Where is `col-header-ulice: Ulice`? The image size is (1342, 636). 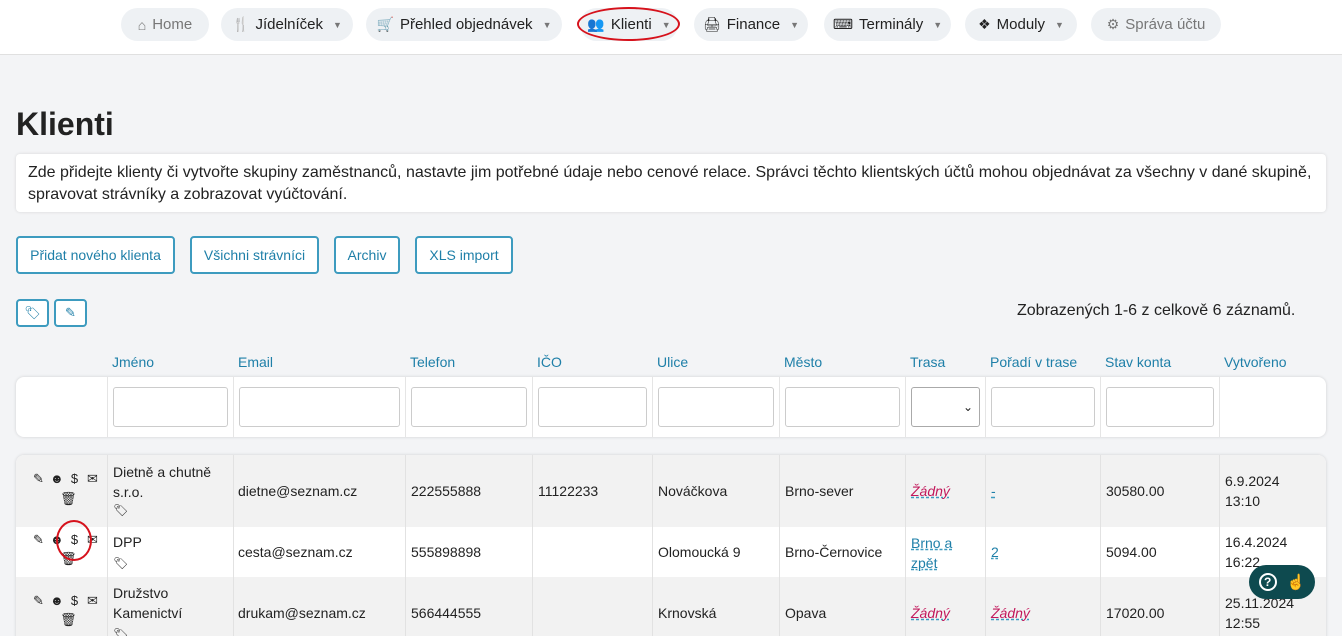
col-header-ulice: Ulice is located at coordinates (672, 362).